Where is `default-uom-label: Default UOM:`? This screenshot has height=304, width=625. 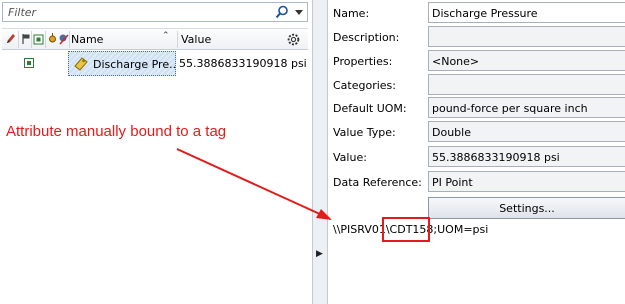 default-uom-label: Default UOM: is located at coordinates (370, 108).